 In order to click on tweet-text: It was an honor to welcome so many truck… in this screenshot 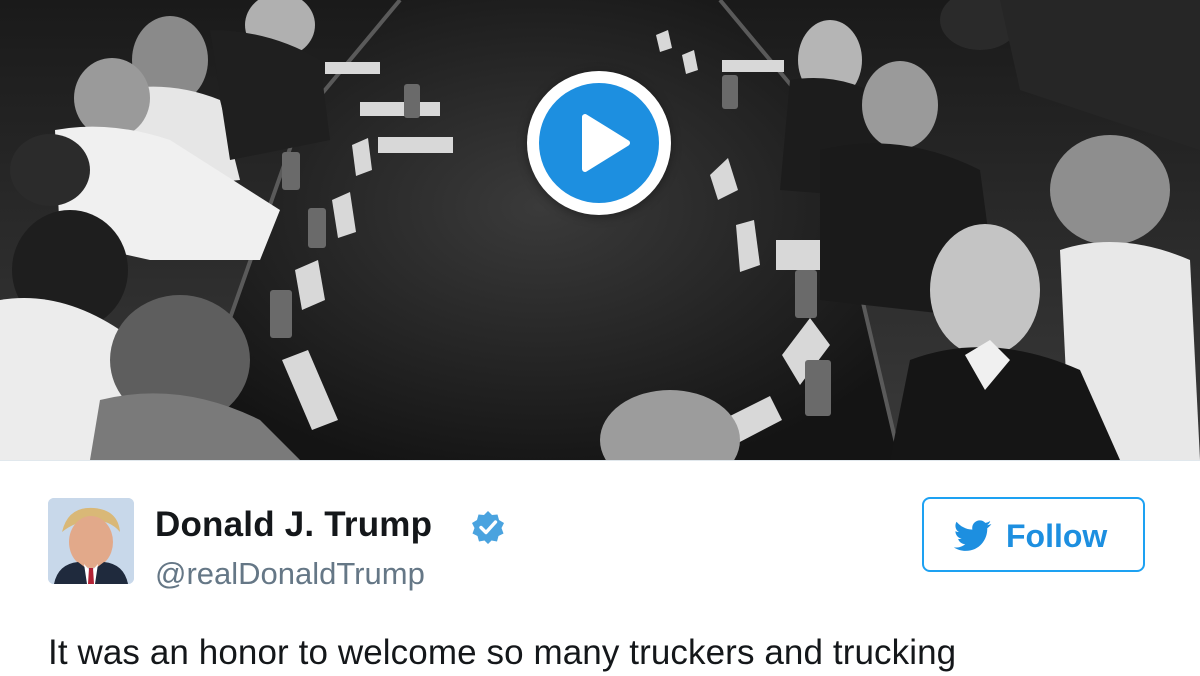, I will do `click(502, 652)`.